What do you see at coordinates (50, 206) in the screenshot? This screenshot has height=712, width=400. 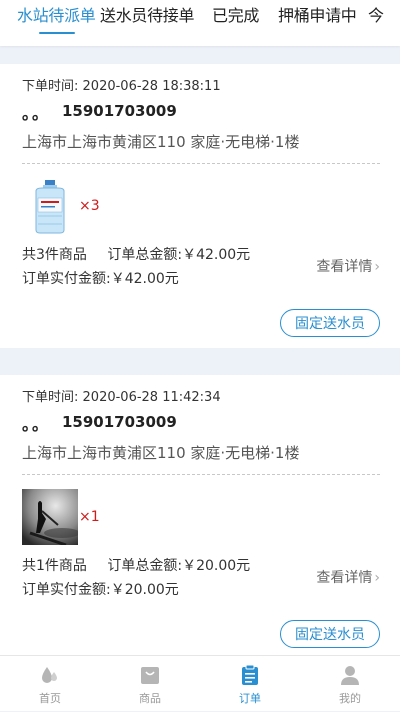 I see `water-bottle-image` at bounding box center [50, 206].